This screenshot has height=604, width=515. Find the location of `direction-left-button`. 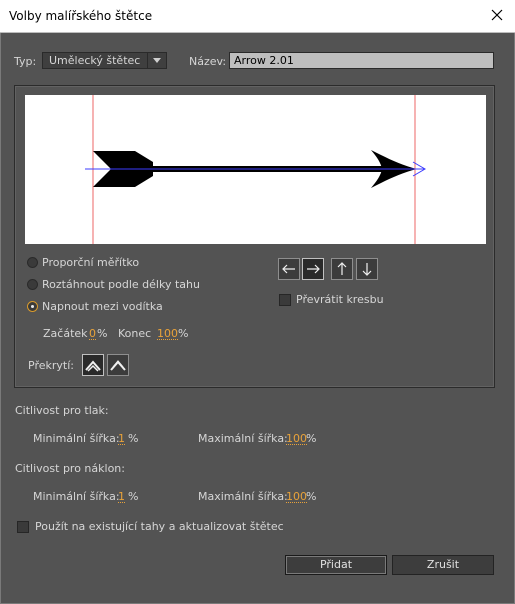

direction-left-button is located at coordinates (289, 269).